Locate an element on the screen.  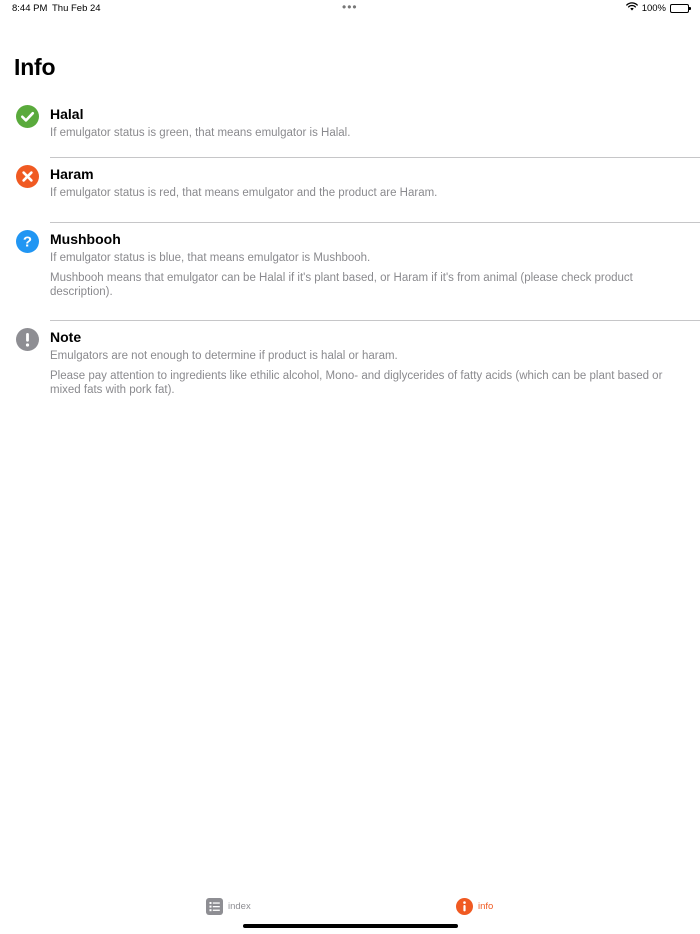
status-right: 100% is located at coordinates (658, 8).